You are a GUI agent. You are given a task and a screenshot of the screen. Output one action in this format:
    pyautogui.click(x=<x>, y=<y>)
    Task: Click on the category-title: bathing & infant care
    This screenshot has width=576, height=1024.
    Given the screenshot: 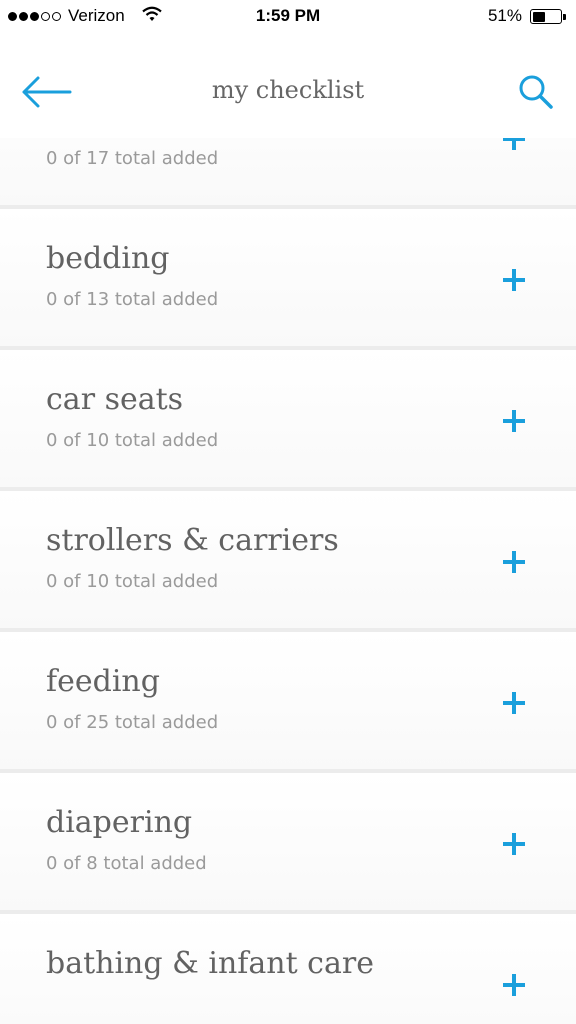 What is the action you would take?
    pyautogui.click(x=210, y=963)
    